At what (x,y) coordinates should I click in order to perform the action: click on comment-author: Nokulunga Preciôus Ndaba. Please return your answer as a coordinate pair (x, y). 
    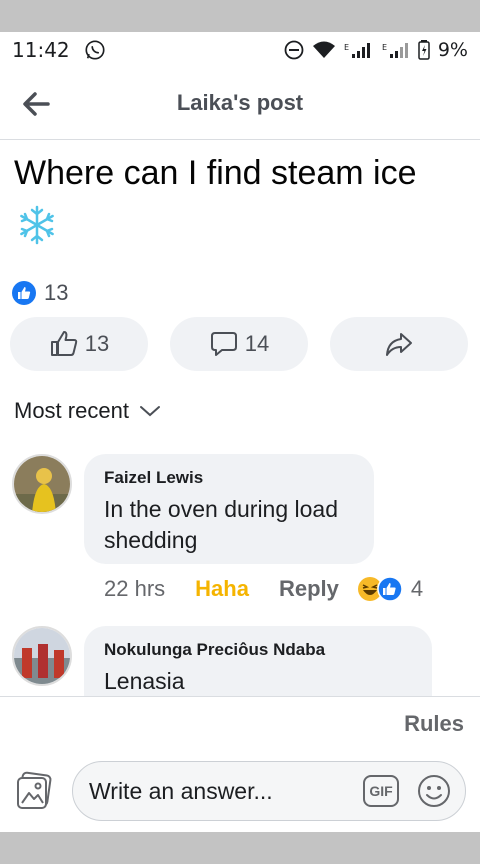
    Looking at the image, I should click on (258, 650).